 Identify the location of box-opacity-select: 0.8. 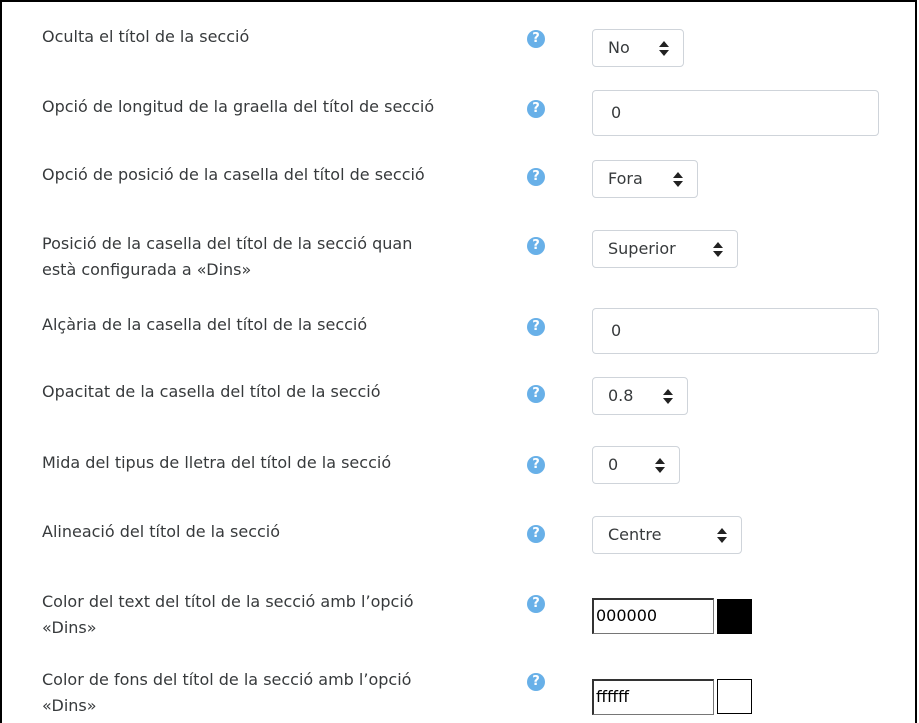
(640, 396).